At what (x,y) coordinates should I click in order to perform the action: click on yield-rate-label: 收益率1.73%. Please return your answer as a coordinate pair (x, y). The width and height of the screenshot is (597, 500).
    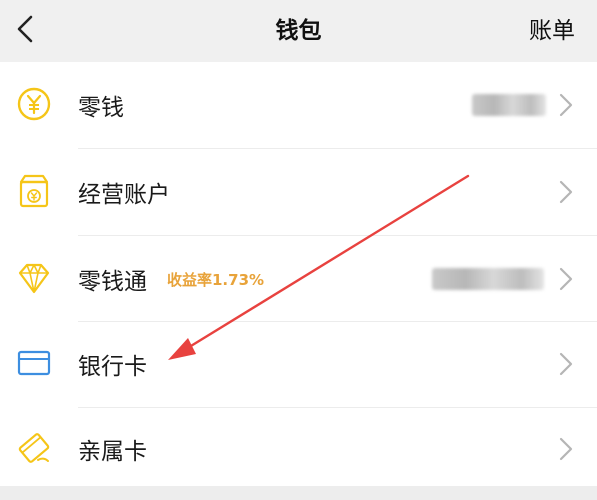
    Looking at the image, I should click on (216, 279).